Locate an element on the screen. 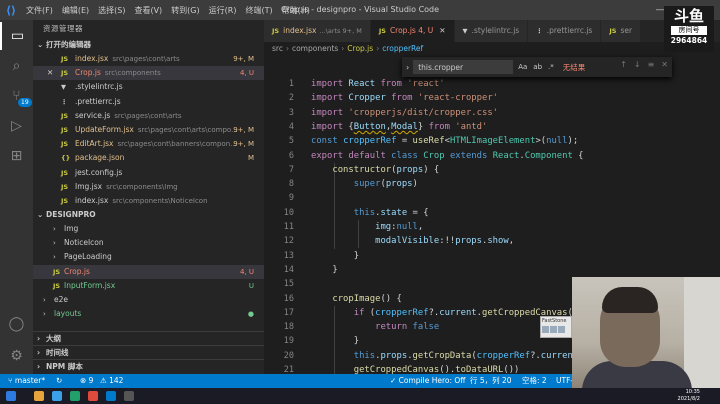  whole-word-icon: ab is located at coordinates (537, 67).